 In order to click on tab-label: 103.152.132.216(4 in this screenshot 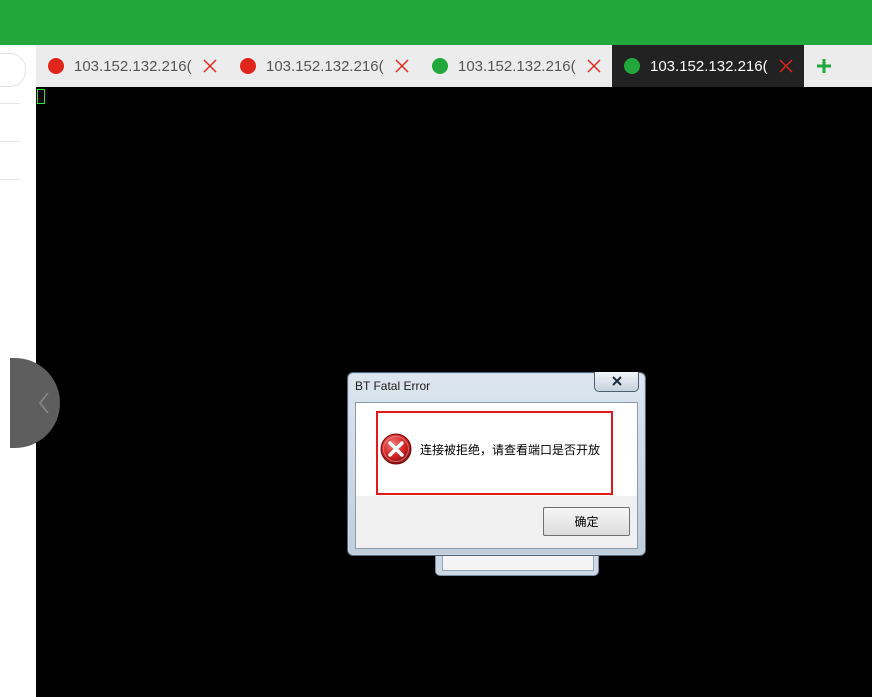, I will do `click(517, 66)`.